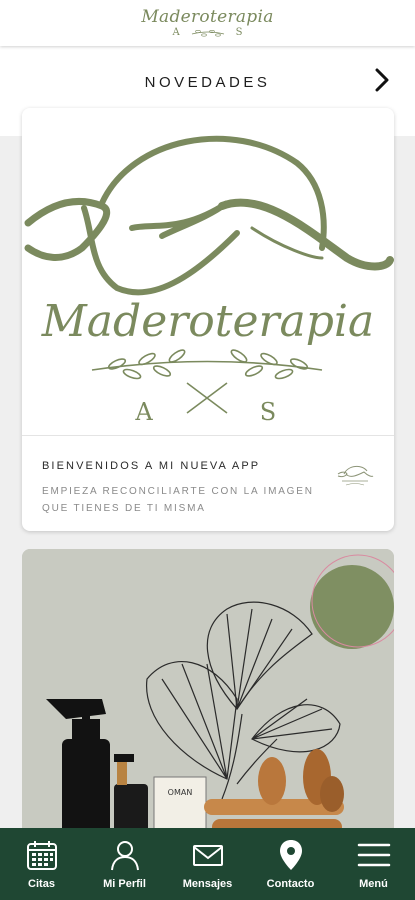 The height and width of the screenshot is (900, 415). I want to click on mail-icon, so click(207, 855).